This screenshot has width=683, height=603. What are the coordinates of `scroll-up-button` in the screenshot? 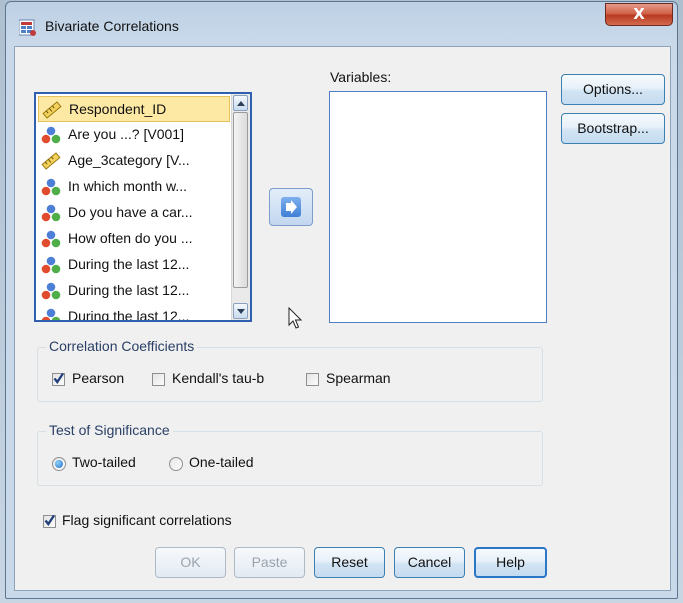 It's located at (240, 103).